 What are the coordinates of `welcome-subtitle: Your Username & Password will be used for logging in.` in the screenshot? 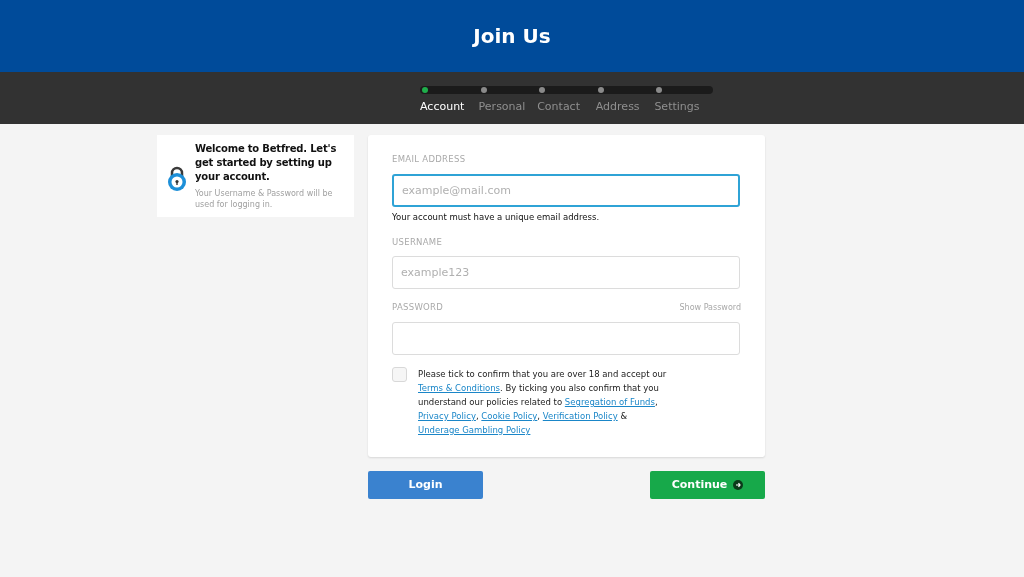 It's located at (264, 199).